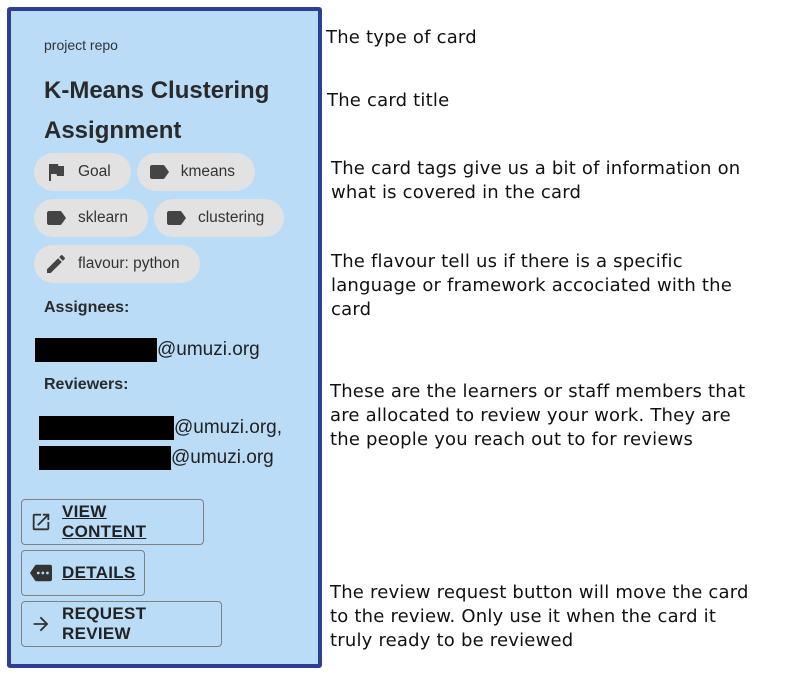 This screenshot has height=674, width=800. I want to click on annotation-type: The type of card, so click(401, 37).